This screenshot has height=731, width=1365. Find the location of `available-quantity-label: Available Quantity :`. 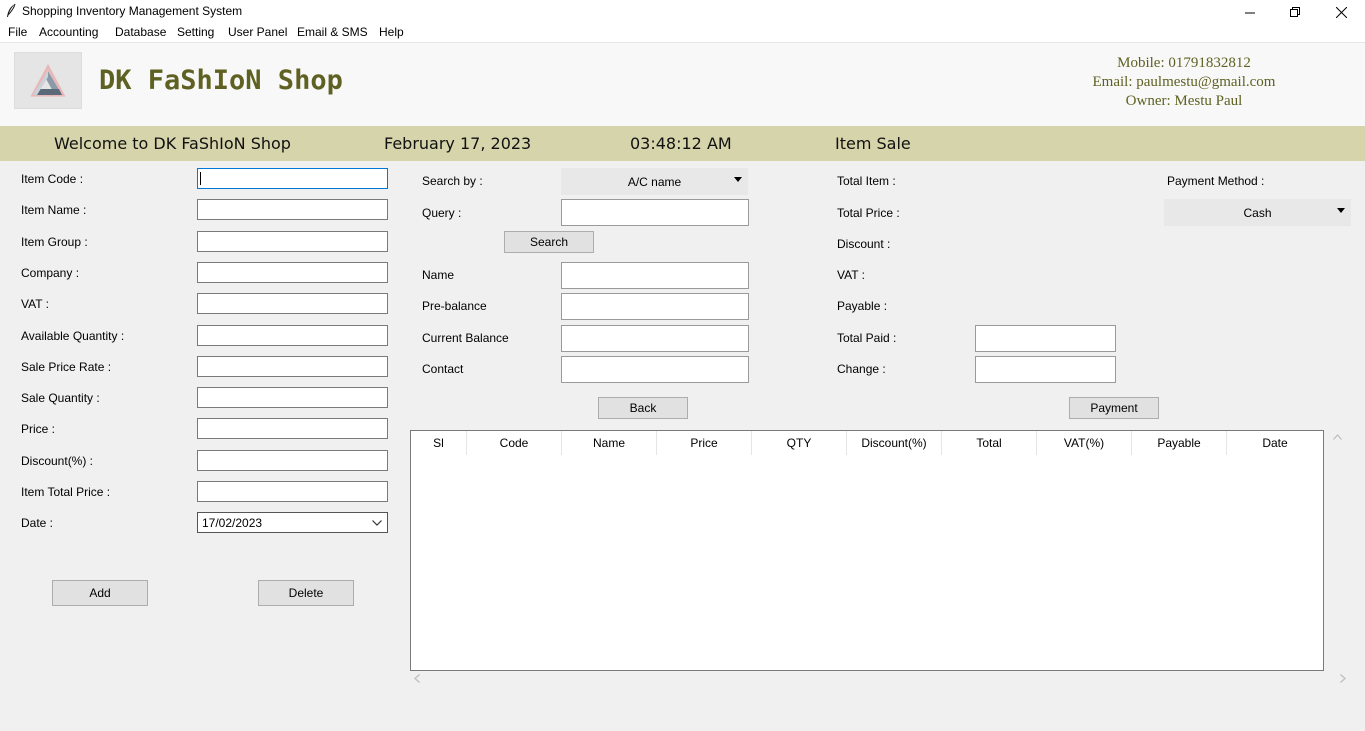

available-quantity-label: Available Quantity : is located at coordinates (73, 336).